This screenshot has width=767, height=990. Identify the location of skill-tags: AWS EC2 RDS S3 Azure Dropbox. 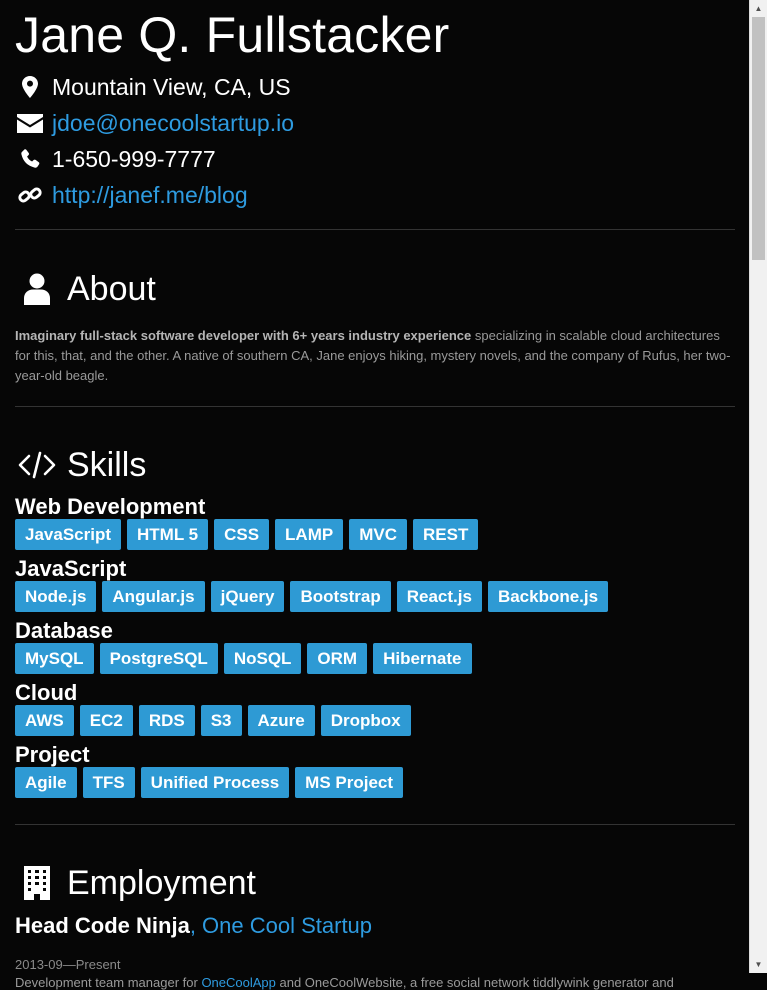
(375, 721).